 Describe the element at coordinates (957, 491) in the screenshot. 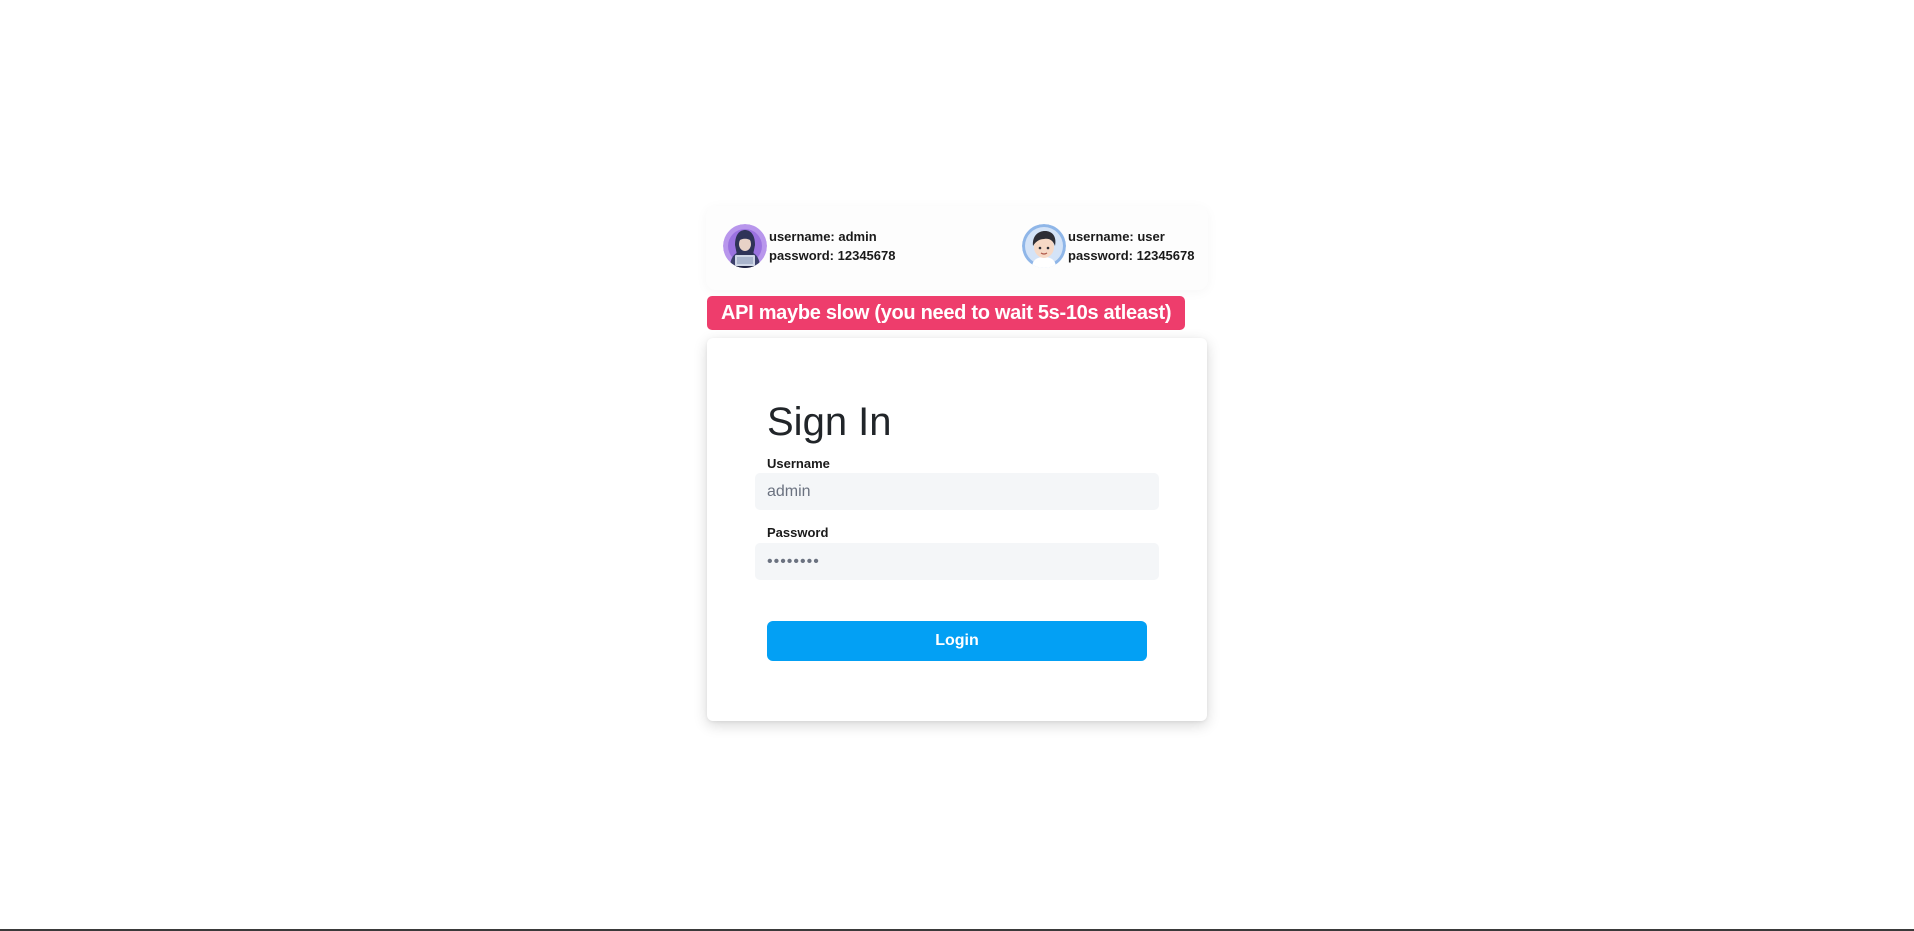

I see `username-input` at that location.